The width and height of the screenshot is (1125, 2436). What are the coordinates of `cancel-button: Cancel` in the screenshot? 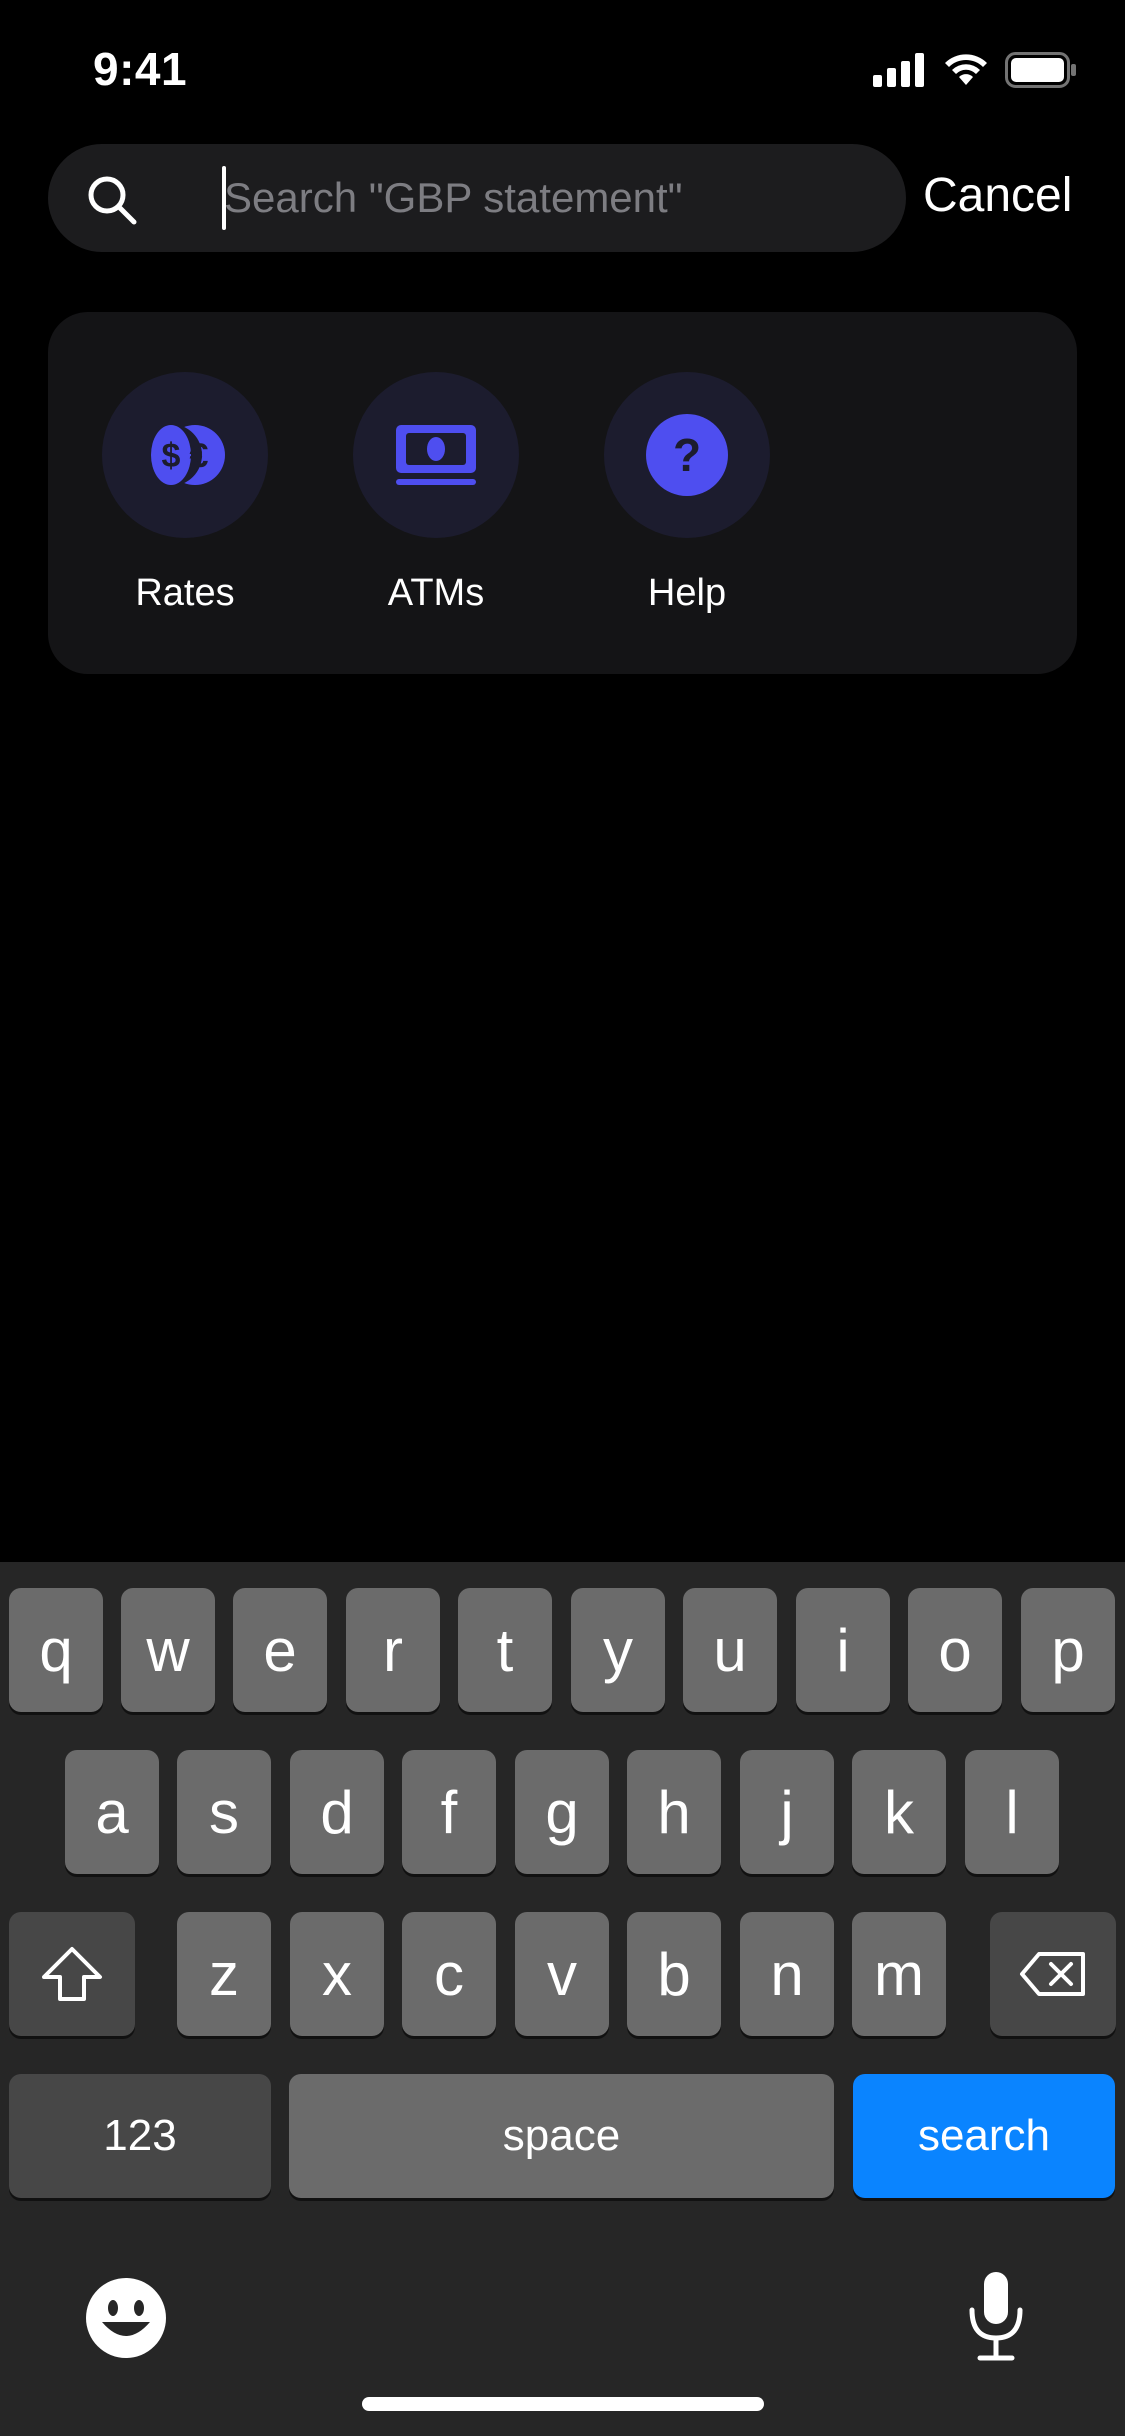 It's located at (997, 195).